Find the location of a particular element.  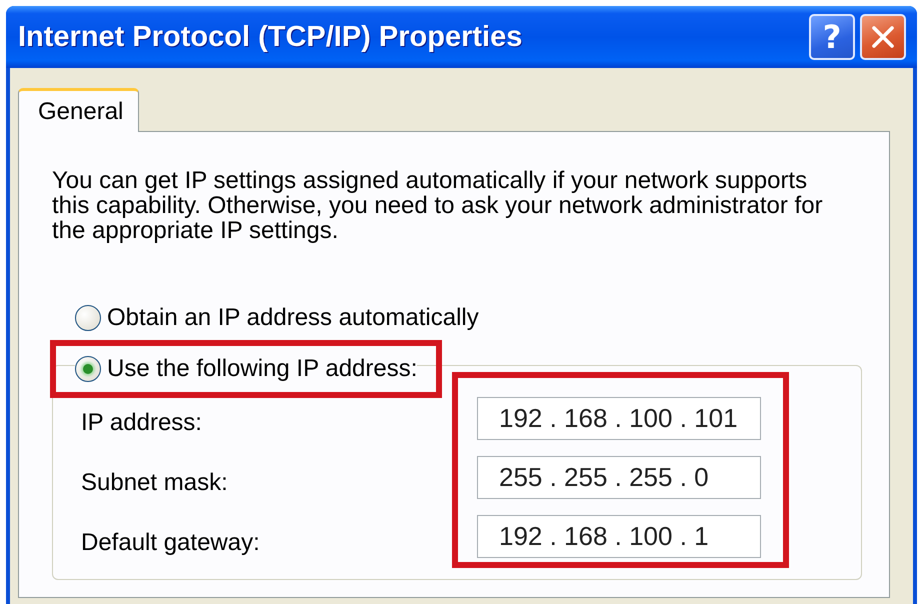

radio-option: Use the following IP address: is located at coordinates (246, 369).